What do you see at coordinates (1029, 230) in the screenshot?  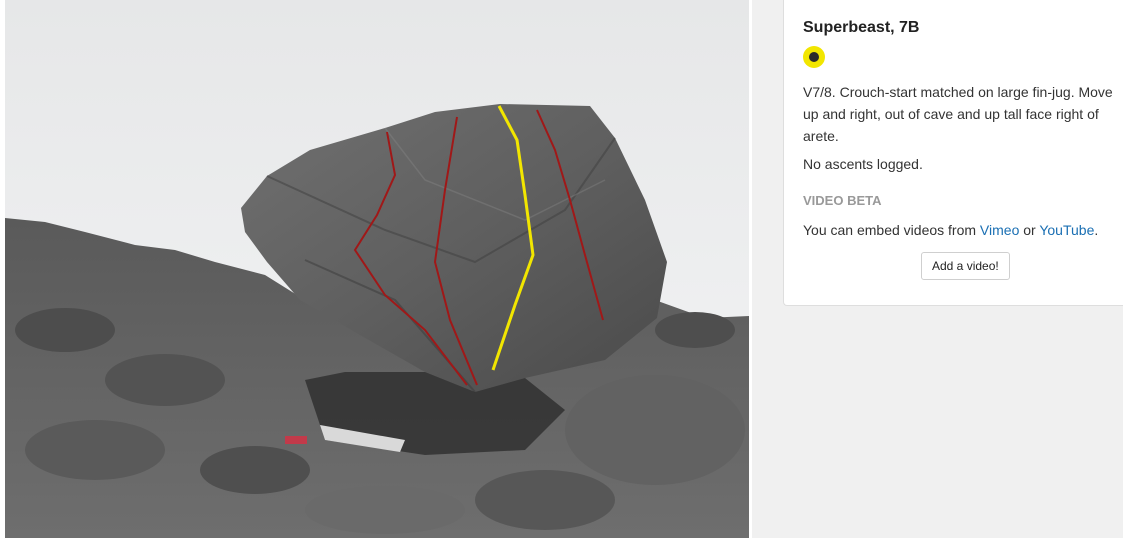 I see `embed-or: or` at bounding box center [1029, 230].